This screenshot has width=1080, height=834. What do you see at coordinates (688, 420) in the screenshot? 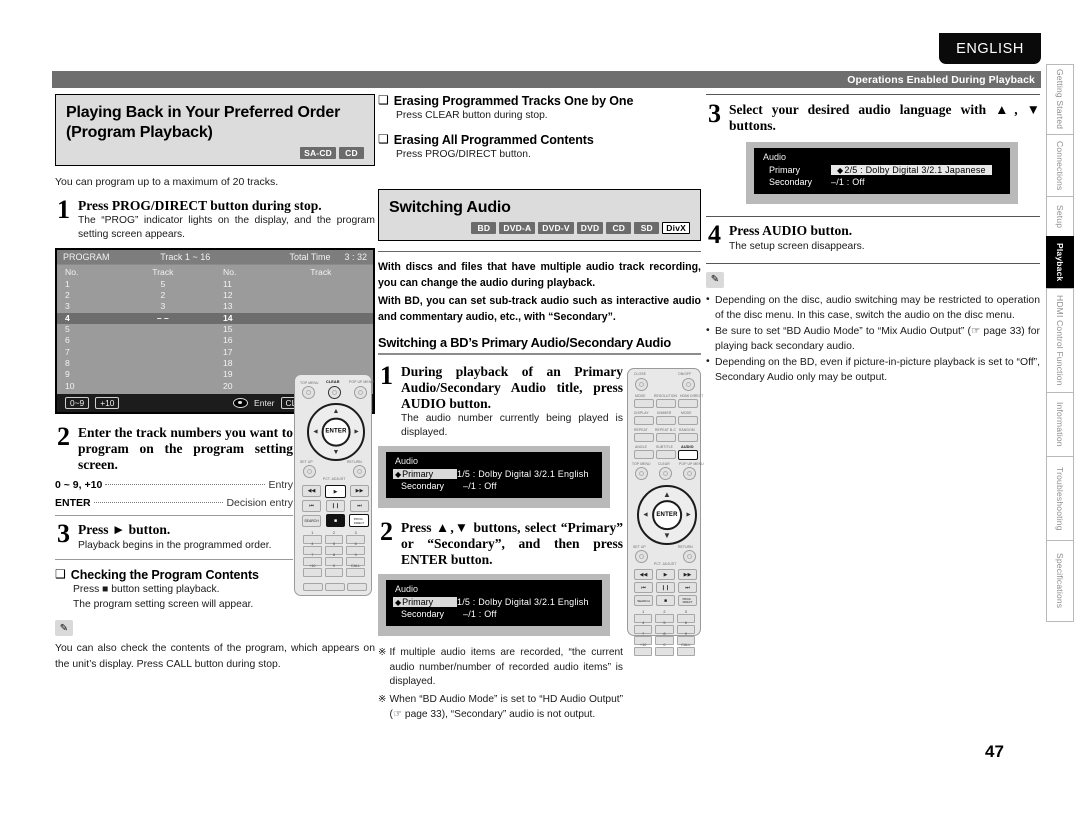
I see `remote-button-mode2` at bounding box center [688, 420].